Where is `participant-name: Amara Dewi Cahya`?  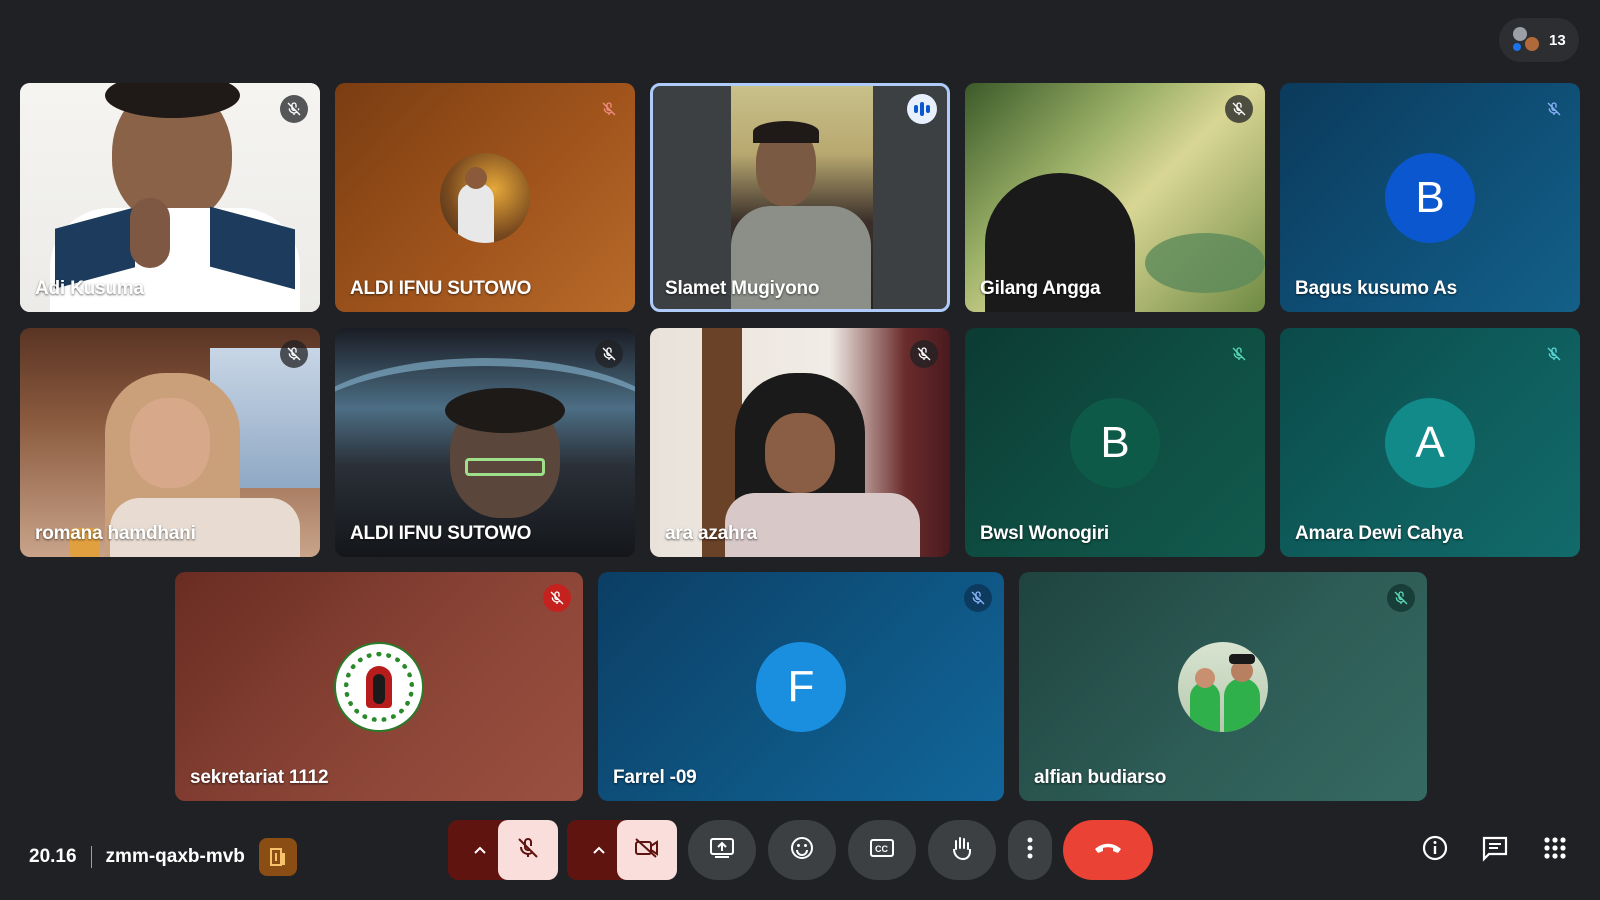 participant-name: Amara Dewi Cahya is located at coordinates (1379, 533).